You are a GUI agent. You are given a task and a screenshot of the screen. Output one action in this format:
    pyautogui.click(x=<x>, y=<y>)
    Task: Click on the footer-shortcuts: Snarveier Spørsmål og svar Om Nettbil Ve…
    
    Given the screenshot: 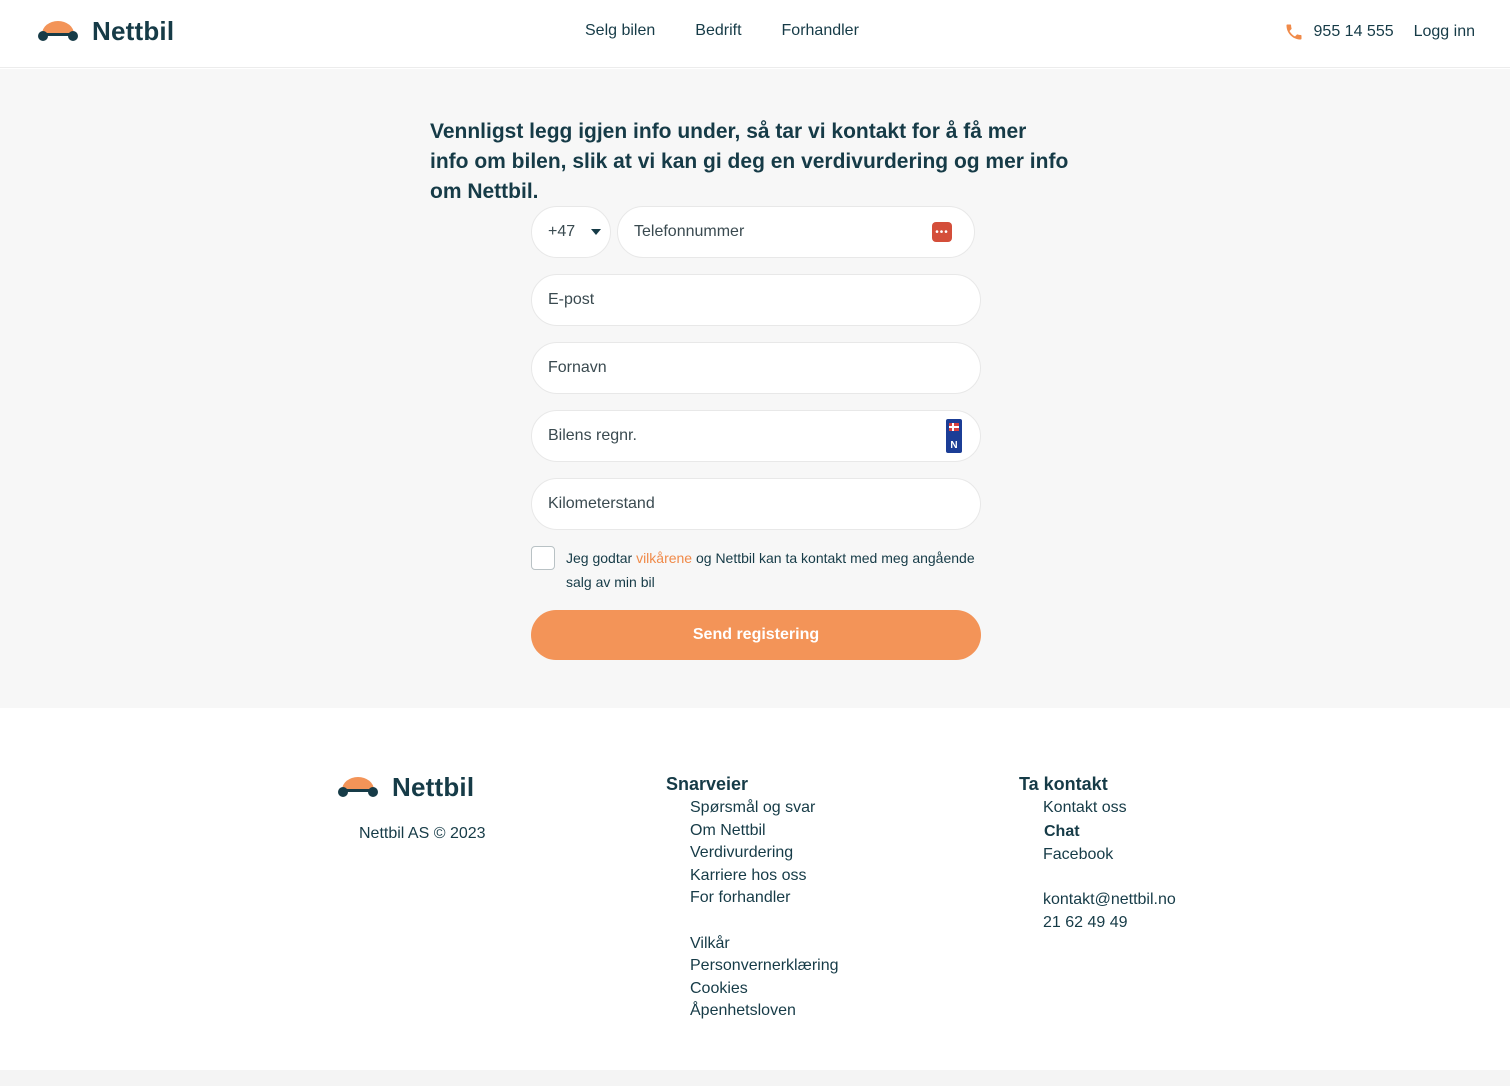 What is the action you would take?
    pyautogui.click(x=752, y=898)
    